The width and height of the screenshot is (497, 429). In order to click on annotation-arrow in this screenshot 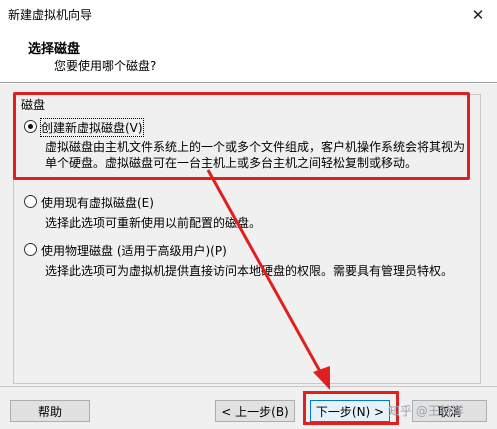, I will do `click(268, 279)`.